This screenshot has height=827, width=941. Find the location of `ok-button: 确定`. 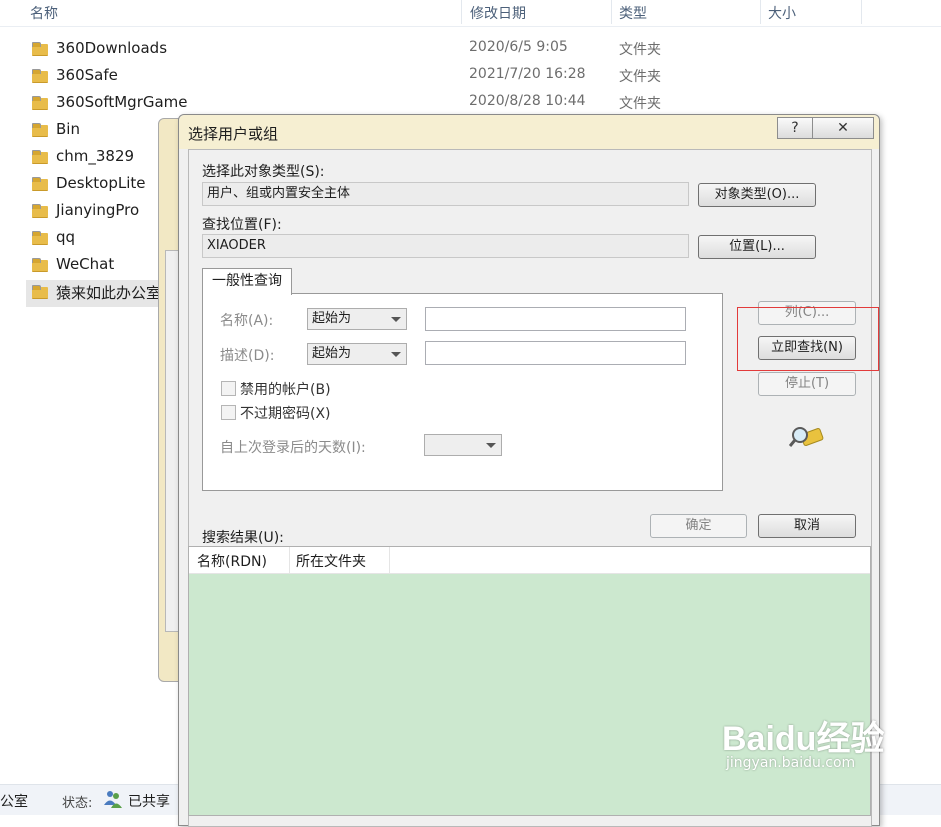

ok-button: 确定 is located at coordinates (698, 526).